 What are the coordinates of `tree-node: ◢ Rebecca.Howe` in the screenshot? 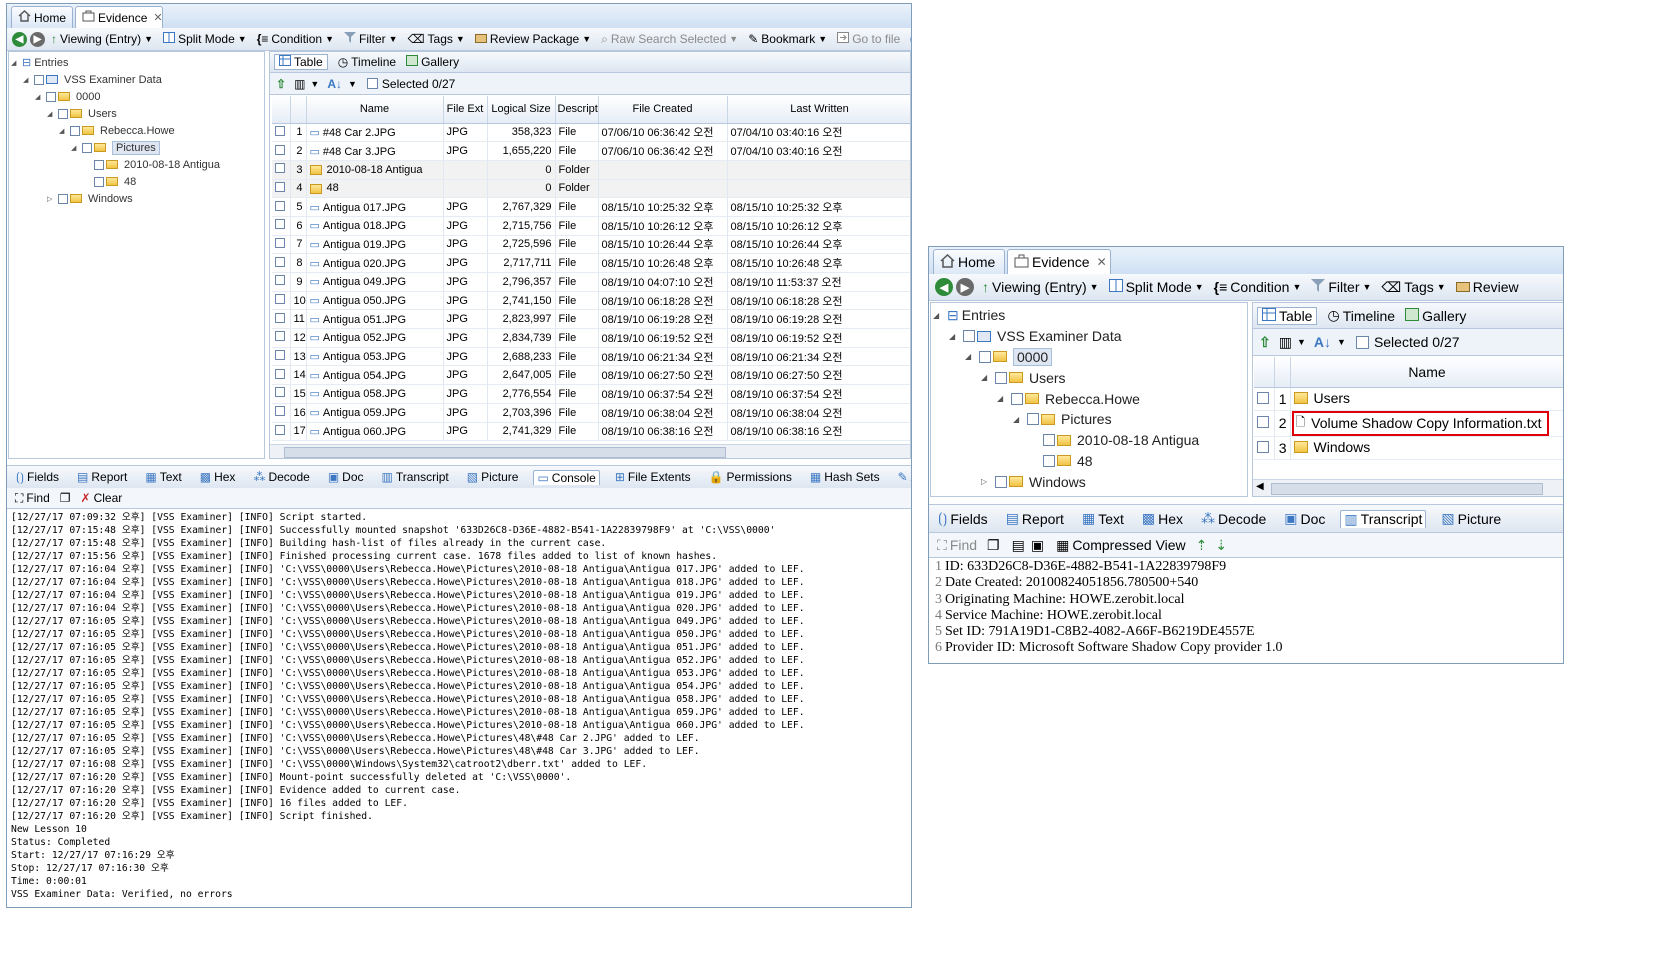 It's located at (117, 130).